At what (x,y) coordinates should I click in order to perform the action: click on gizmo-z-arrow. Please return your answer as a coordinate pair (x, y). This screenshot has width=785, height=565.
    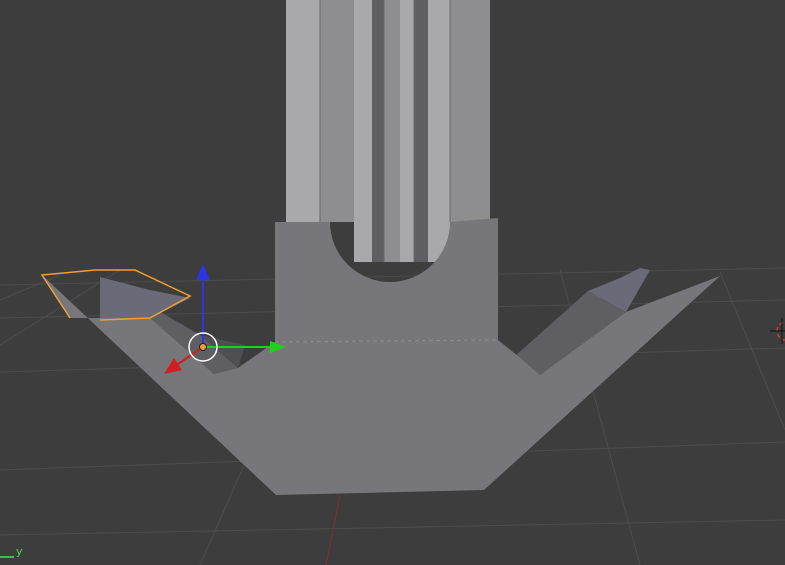
    Looking at the image, I should click on (203, 272).